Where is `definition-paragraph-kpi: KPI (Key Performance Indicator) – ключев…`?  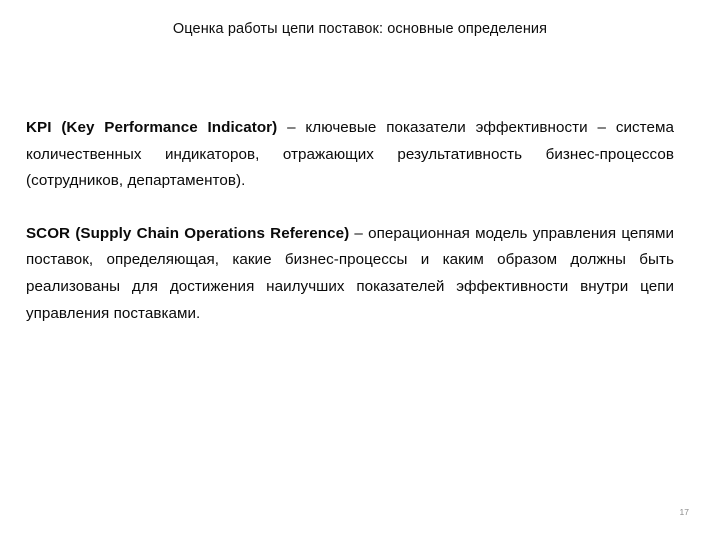 definition-paragraph-kpi: KPI (Key Performance Indicator) – ключев… is located at coordinates (350, 155).